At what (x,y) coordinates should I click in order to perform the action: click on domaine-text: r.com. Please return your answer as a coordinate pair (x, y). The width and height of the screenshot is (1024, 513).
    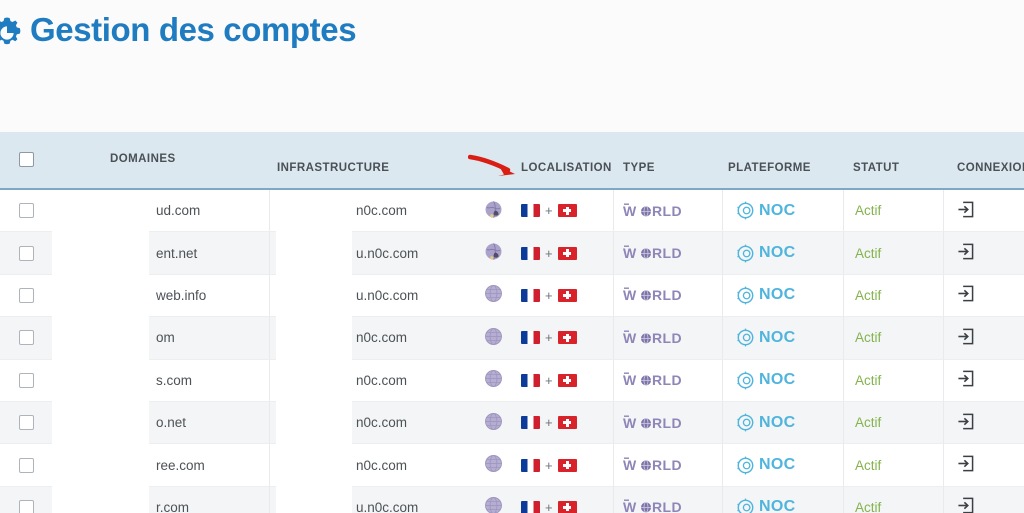
    Looking at the image, I should click on (173, 506).